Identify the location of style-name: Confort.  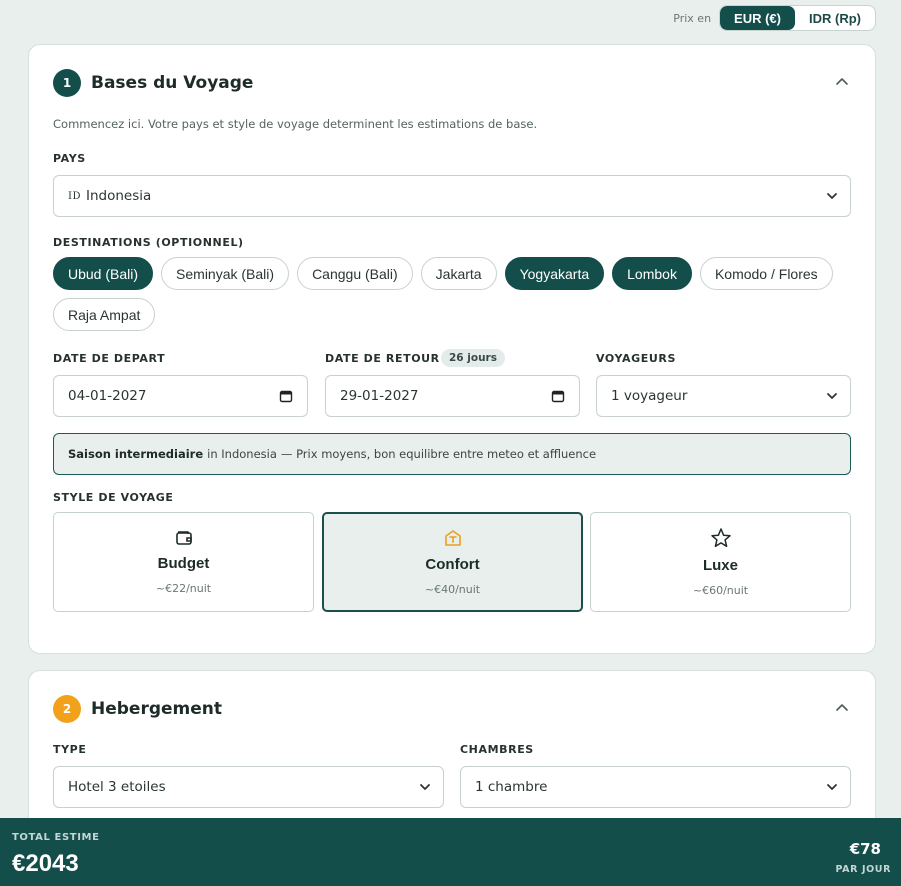
(452, 564).